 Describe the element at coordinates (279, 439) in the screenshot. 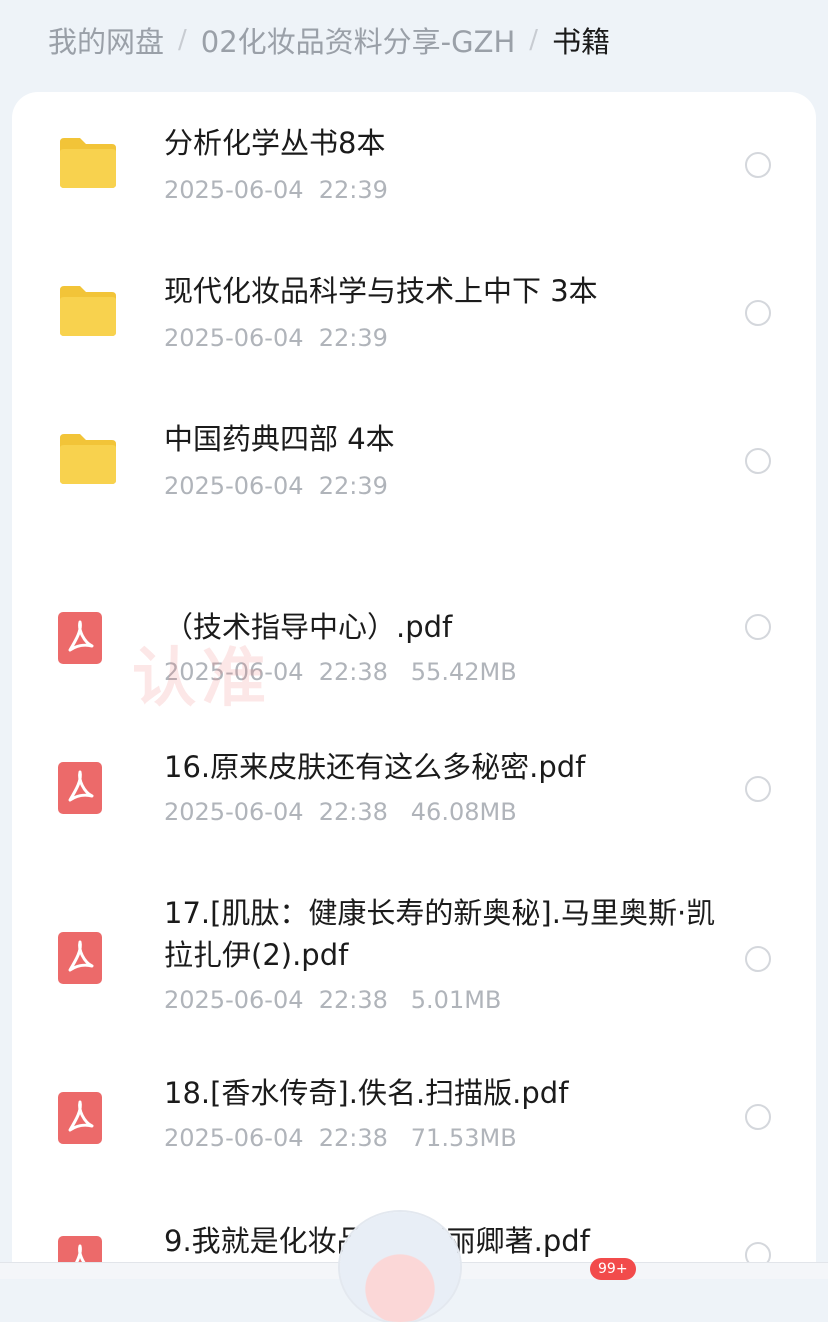

I see `file-name: 中国药典四部 4本` at that location.